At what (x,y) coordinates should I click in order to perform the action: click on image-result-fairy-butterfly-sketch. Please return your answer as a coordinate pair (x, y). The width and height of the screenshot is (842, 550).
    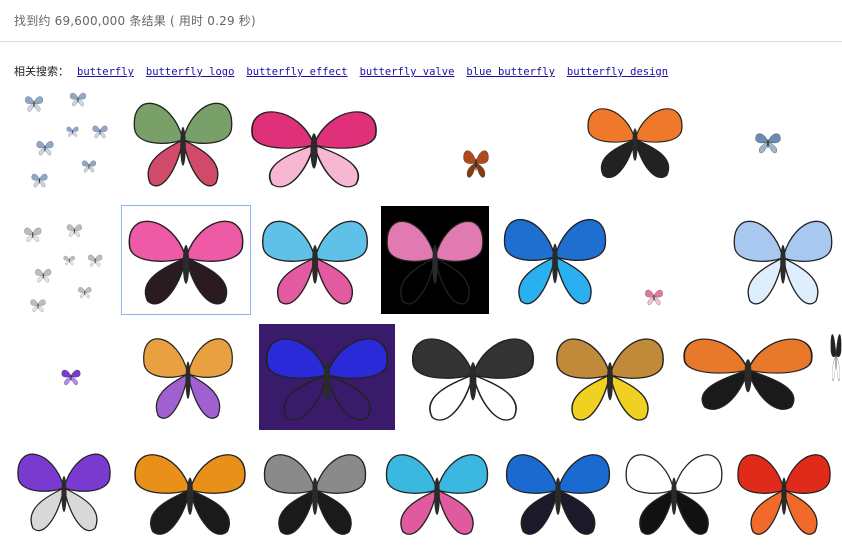
    Looking at the image, I should click on (473, 377).